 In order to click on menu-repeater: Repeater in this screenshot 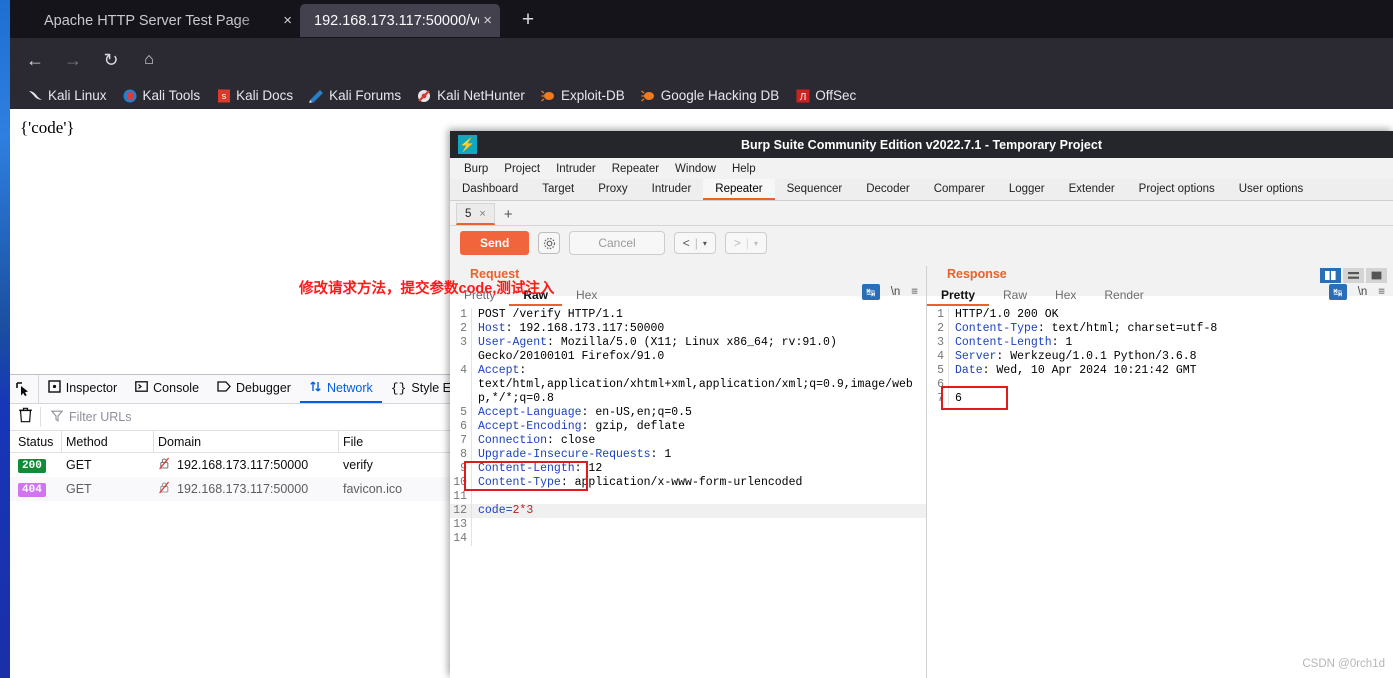, I will do `click(635, 169)`.